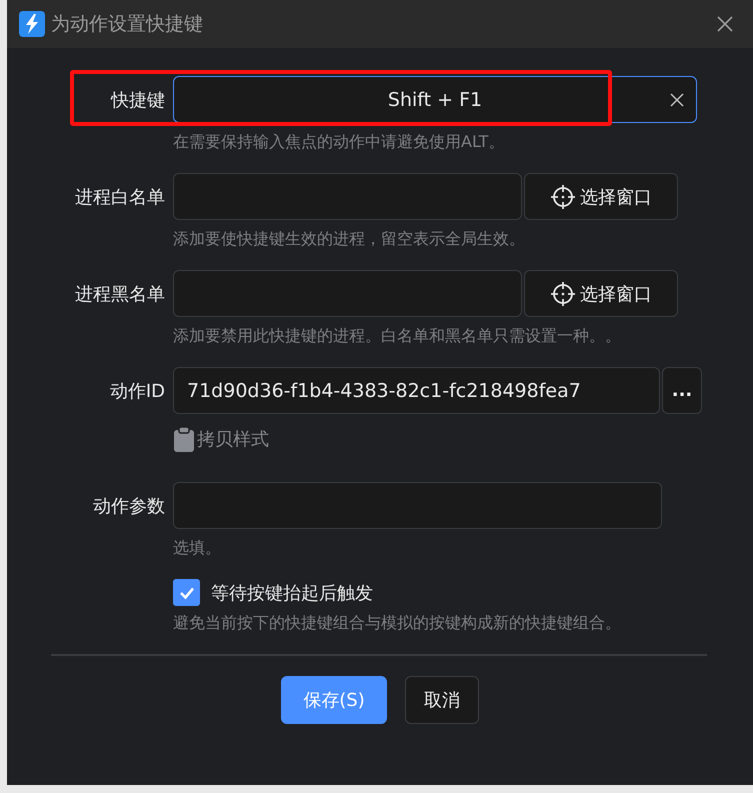 This screenshot has height=793, width=753. What do you see at coordinates (435, 99) in the screenshot?
I see `shortcut-field: Shift + F1` at bounding box center [435, 99].